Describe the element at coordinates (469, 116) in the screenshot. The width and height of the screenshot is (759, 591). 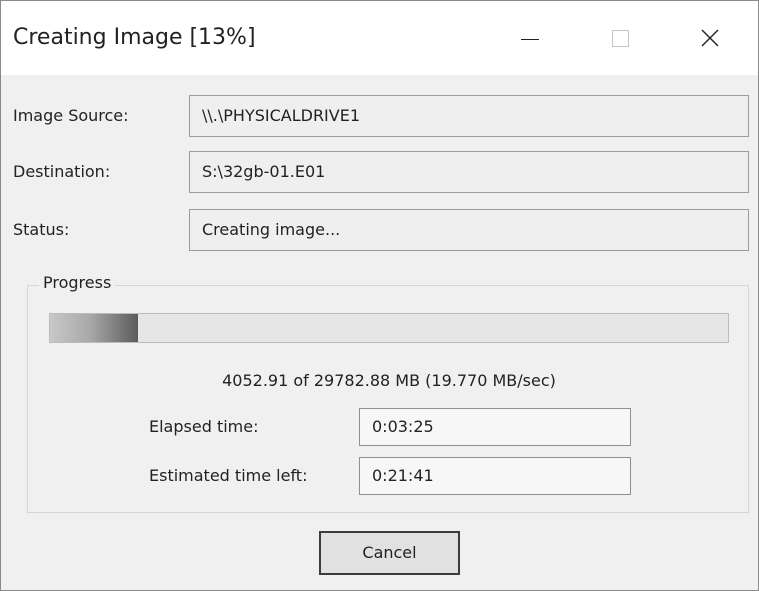
I see `image-source-field: \\.\PHYSICALDRIVE1` at that location.